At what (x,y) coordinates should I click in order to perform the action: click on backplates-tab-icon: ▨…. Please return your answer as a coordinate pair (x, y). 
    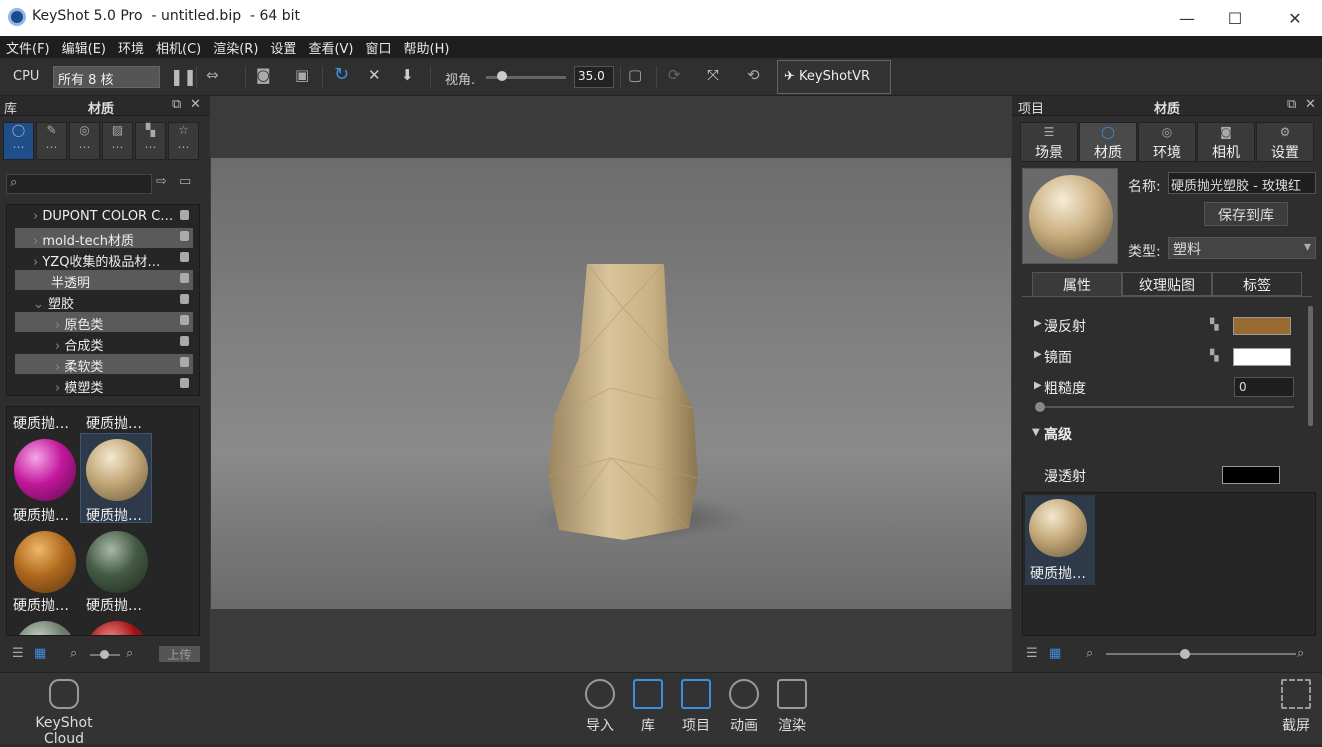
    Looking at the image, I should click on (117, 141).